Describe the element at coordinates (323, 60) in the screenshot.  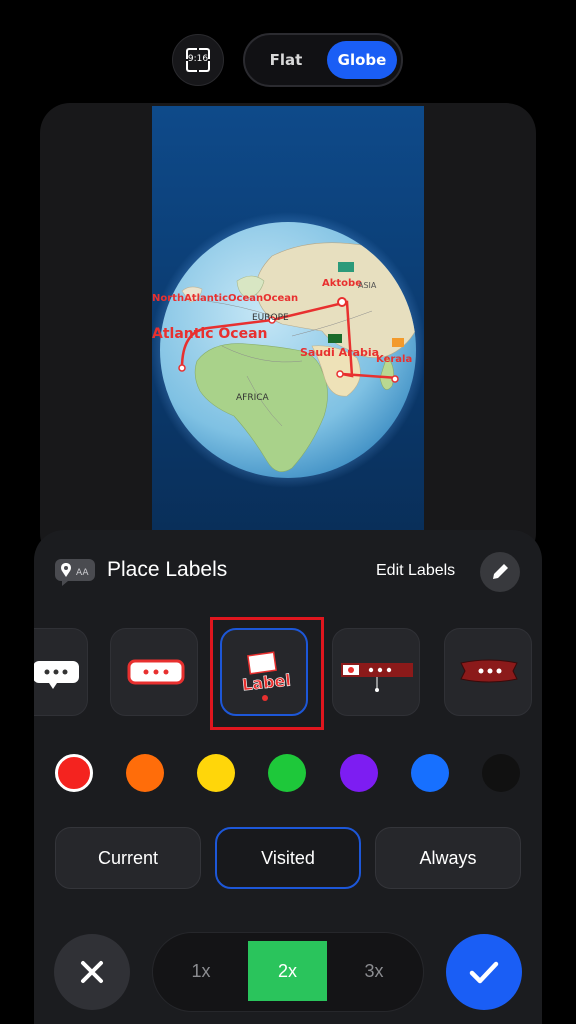
I see `view-mode-toggle: Flat Globe` at that location.